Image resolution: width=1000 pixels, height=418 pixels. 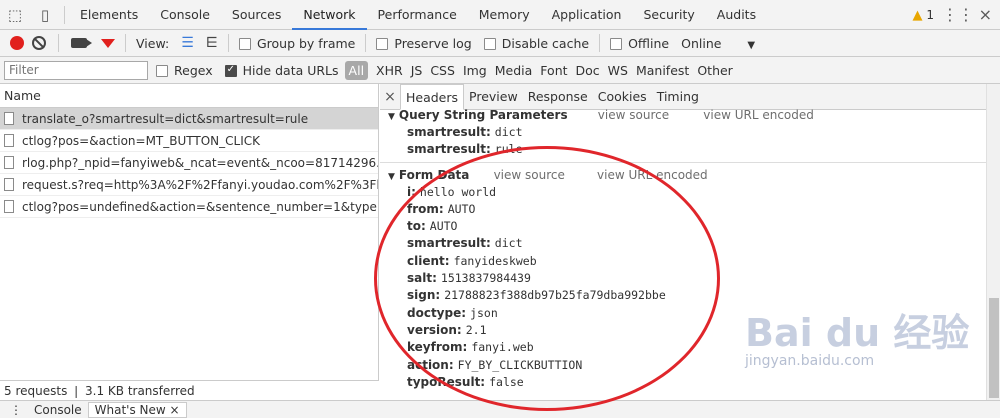 I want to click on filter-type-media: Media, so click(x=514, y=70).